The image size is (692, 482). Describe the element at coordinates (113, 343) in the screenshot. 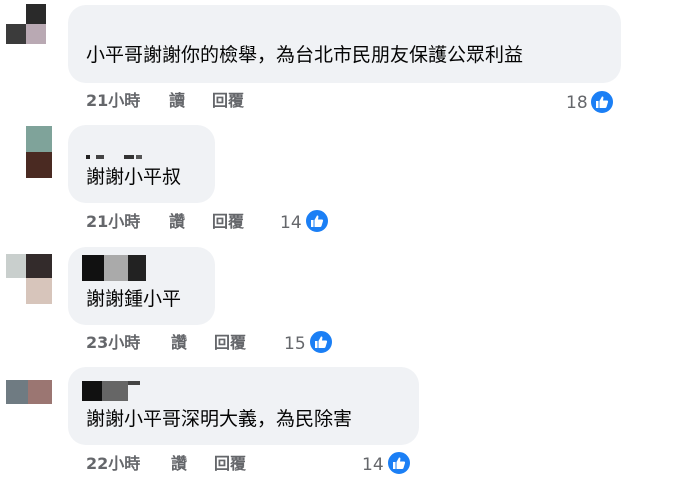

I see `comment-time: 23小時` at that location.